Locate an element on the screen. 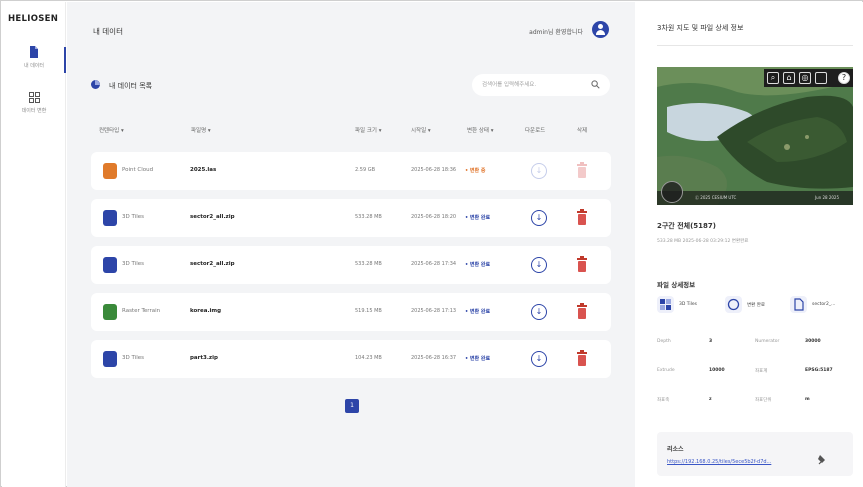 This screenshot has width=863, height=487. search-input is located at coordinates (532, 85).